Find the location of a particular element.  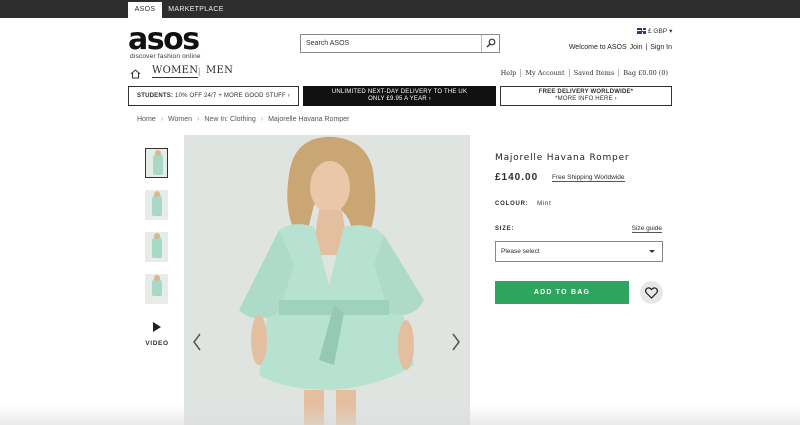

page-fade is located at coordinates (400, 415).